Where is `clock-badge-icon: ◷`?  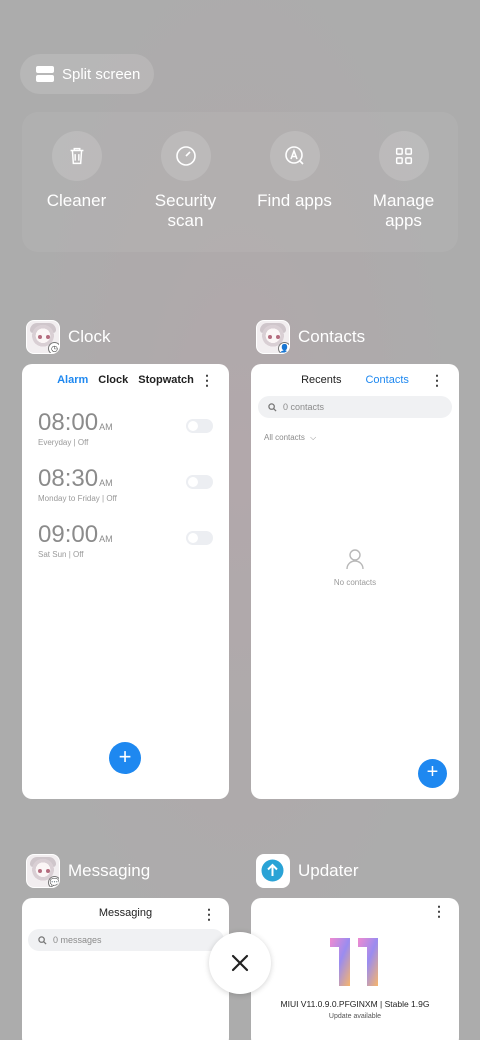
clock-badge-icon: ◷ is located at coordinates (53, 347).